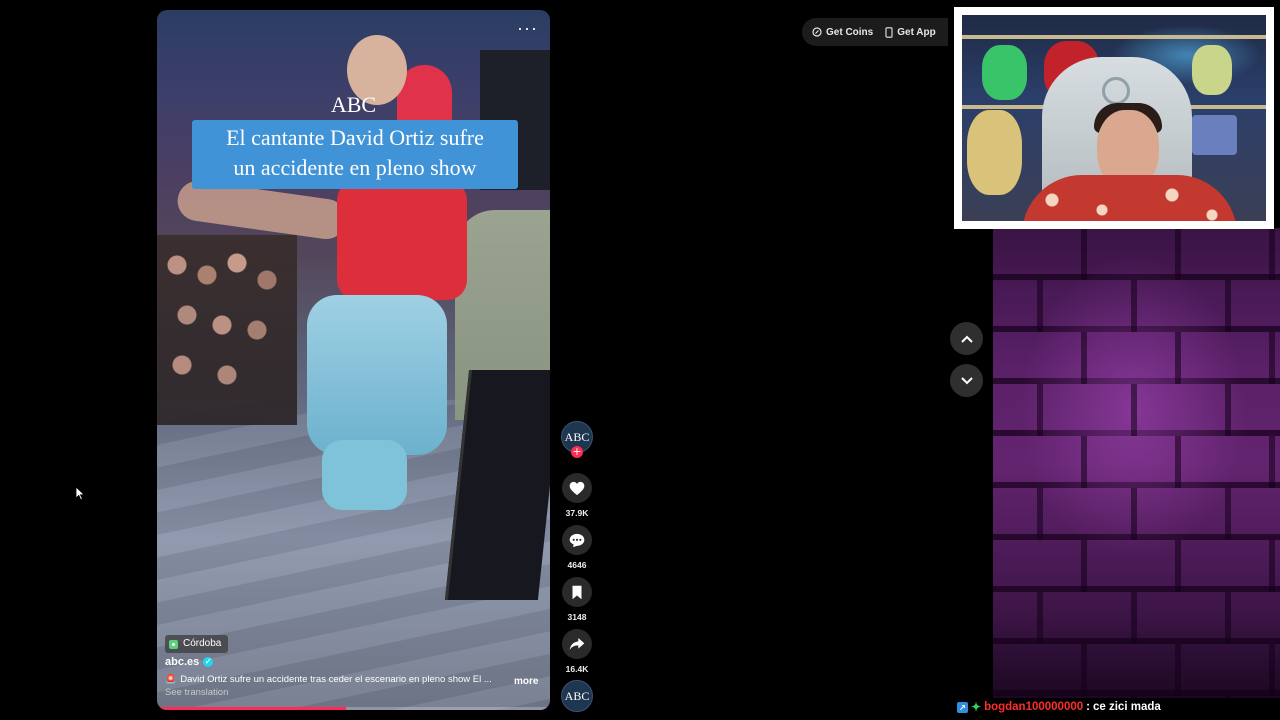 Image resolution: width=1280 pixels, height=720 pixels. Describe the element at coordinates (227, 330) in the screenshot. I see `video-frame-crowd` at that location.